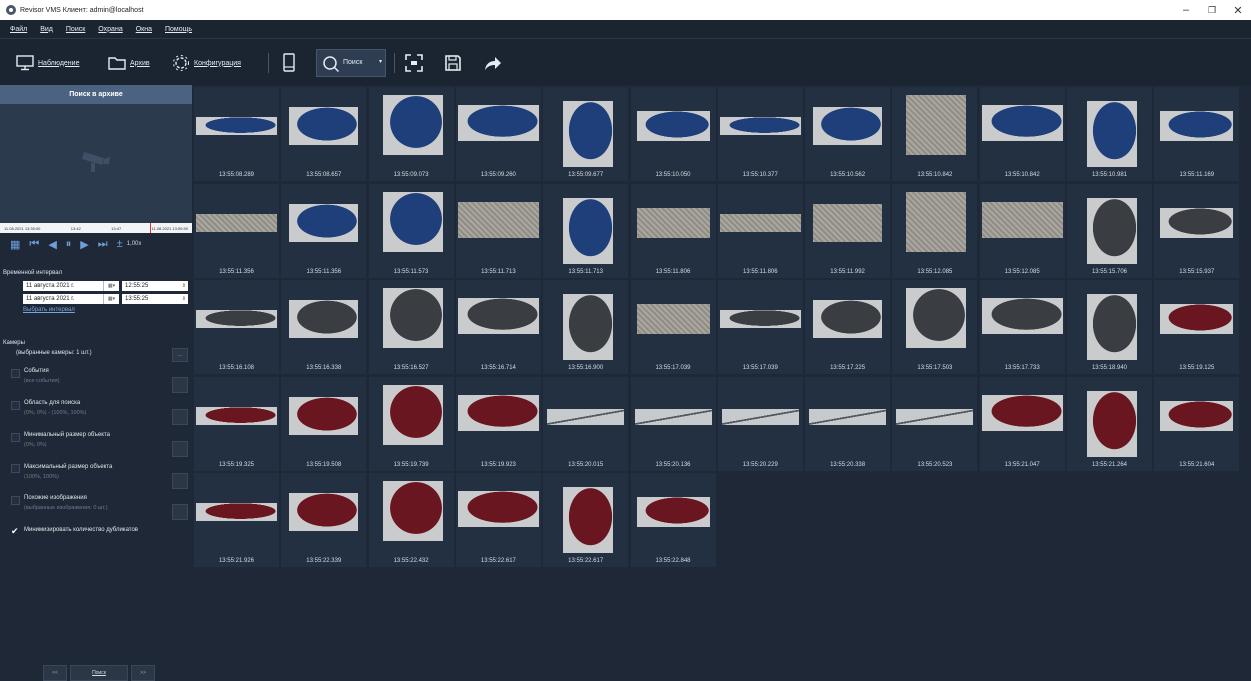  What do you see at coordinates (351, 63) in the screenshot?
I see `search-mode-button: Поиск ▾` at bounding box center [351, 63].